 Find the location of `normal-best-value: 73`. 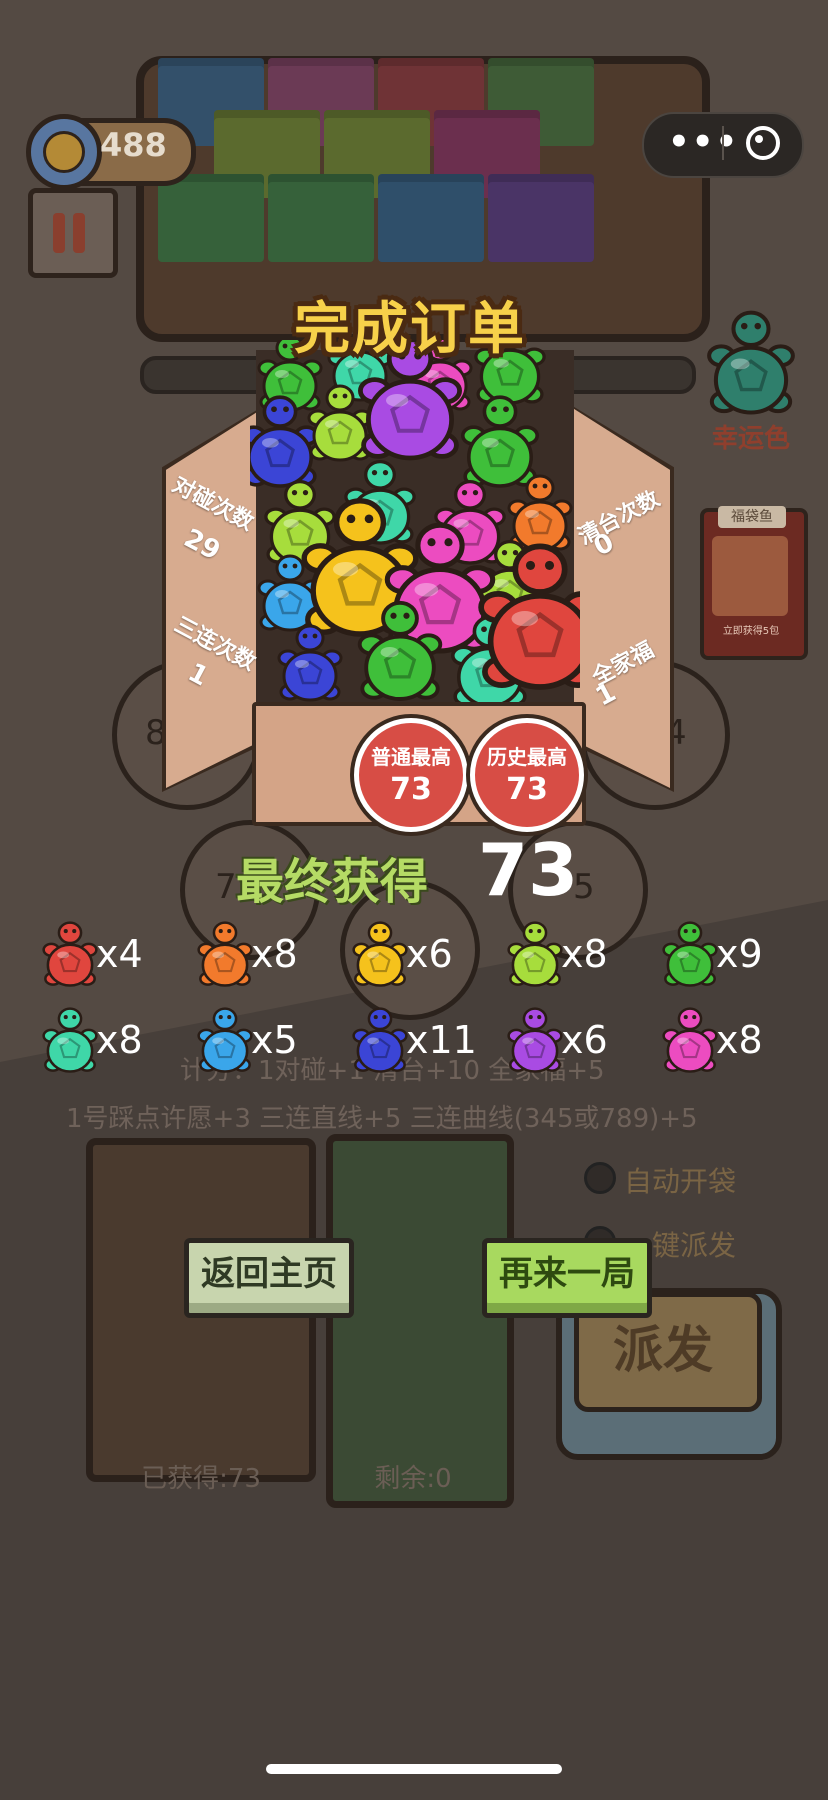

normal-best-value: 73 is located at coordinates (411, 789).